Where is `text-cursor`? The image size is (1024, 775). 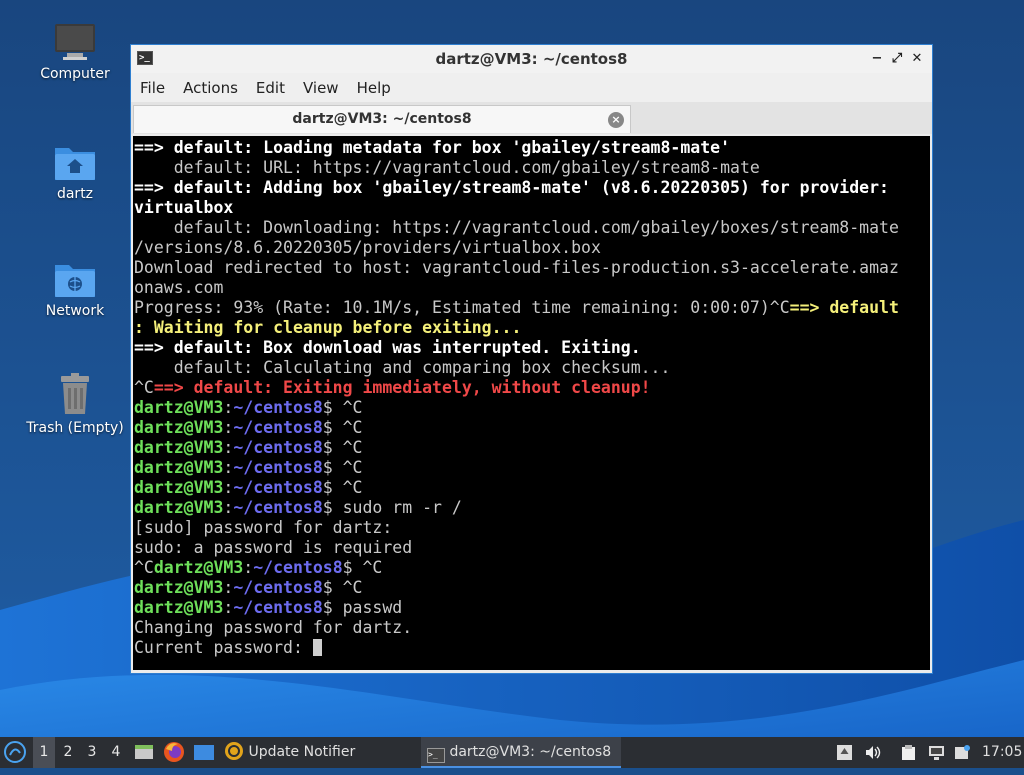 text-cursor is located at coordinates (317, 647).